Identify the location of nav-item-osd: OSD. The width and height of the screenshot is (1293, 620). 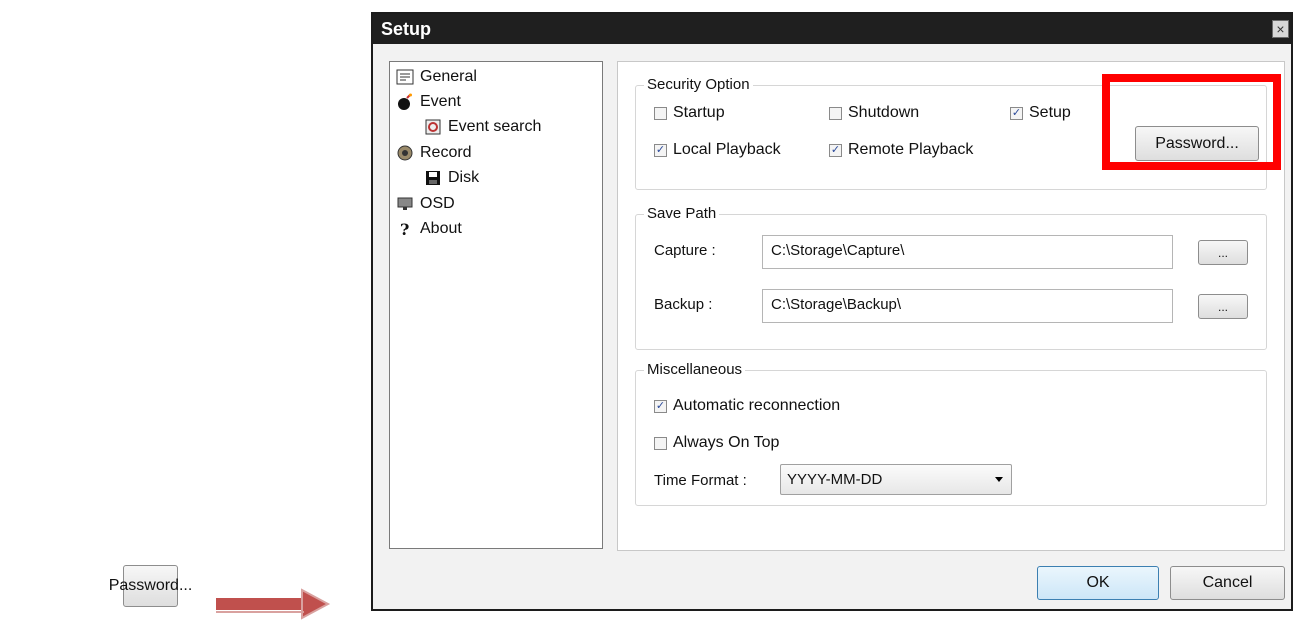
(425, 204).